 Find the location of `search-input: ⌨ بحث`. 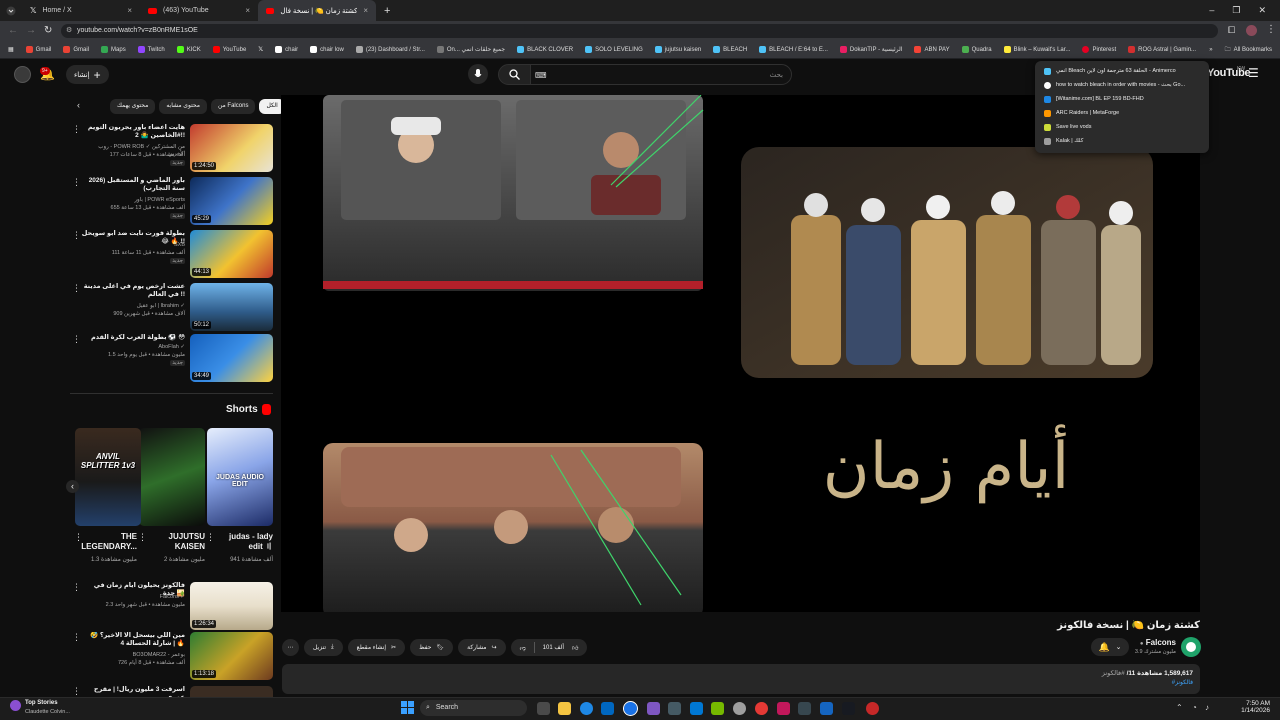

search-input: ⌨ بحث is located at coordinates (661, 74).